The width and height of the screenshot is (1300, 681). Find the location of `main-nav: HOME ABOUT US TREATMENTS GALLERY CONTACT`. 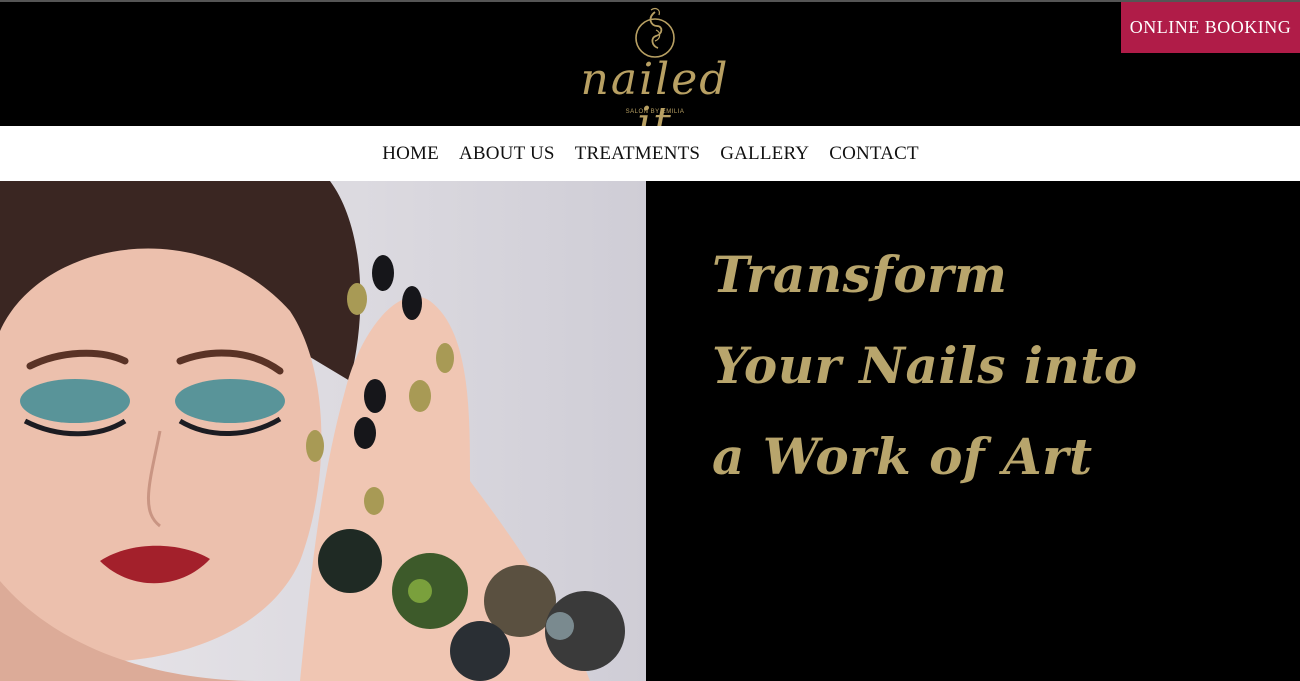

main-nav: HOME ABOUT US TREATMENTS GALLERY CONTACT is located at coordinates (650, 153).